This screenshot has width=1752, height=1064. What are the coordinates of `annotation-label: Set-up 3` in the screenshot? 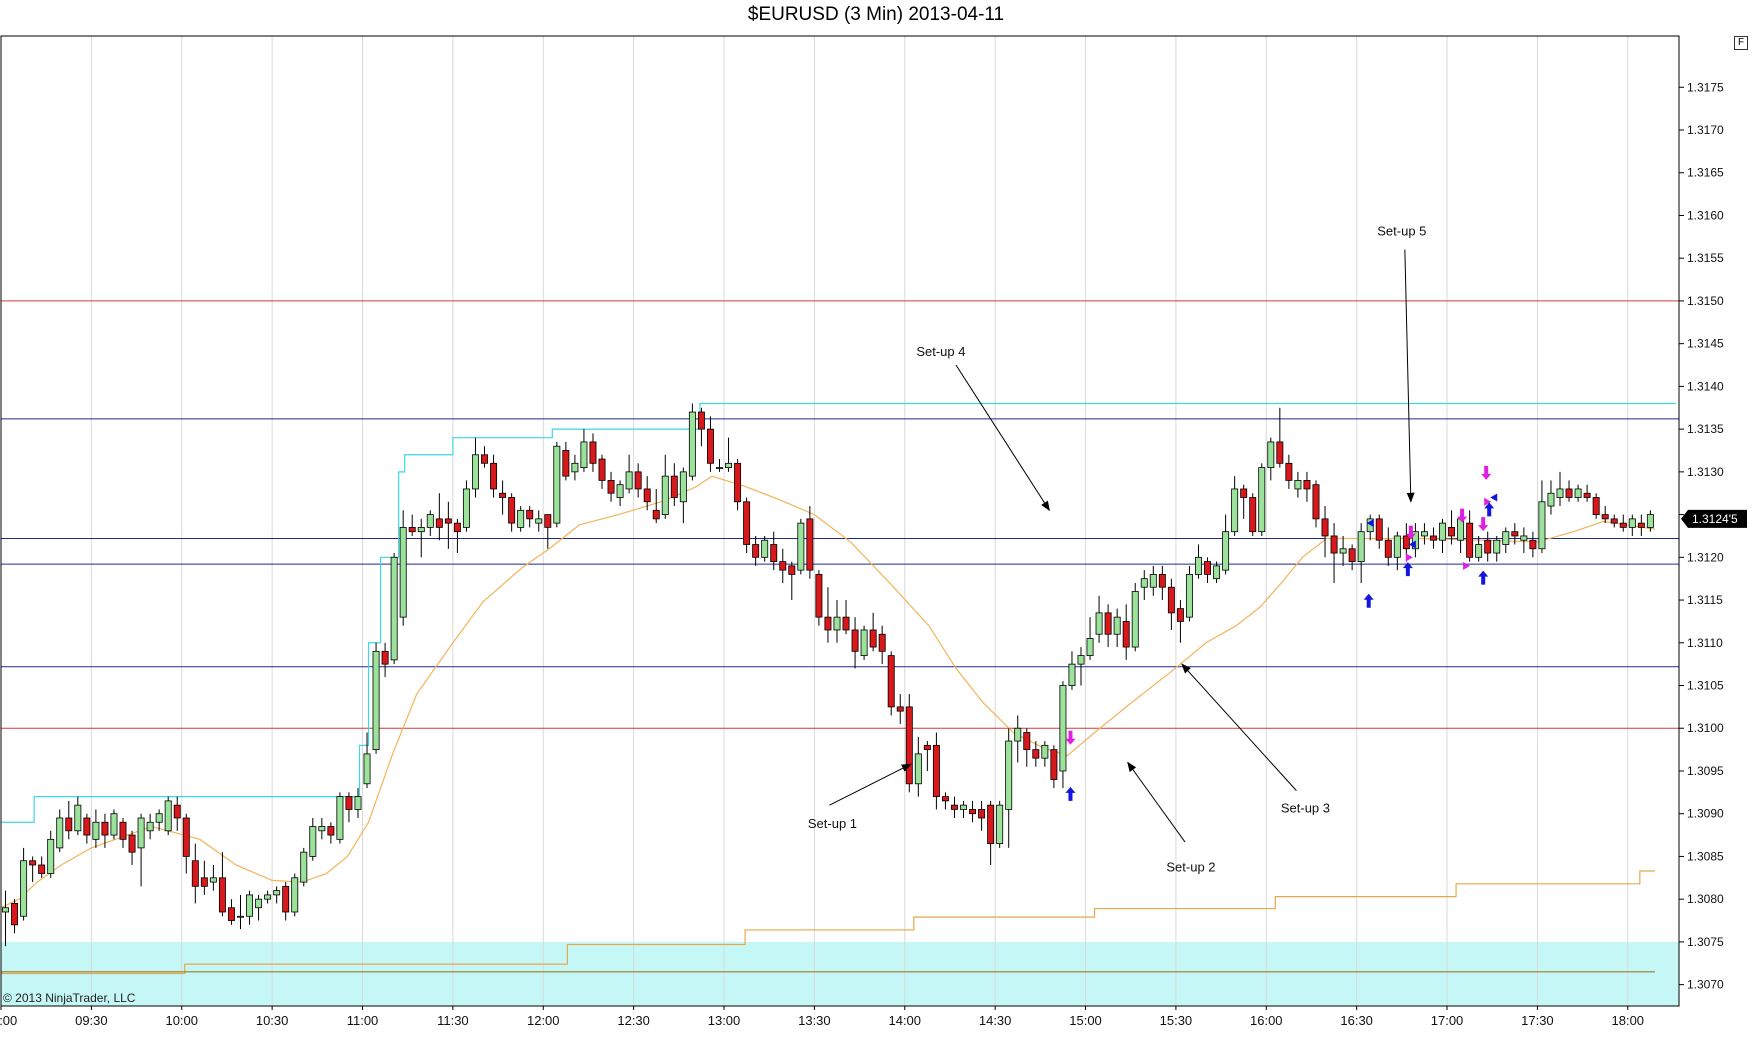 It's located at (1305, 808).